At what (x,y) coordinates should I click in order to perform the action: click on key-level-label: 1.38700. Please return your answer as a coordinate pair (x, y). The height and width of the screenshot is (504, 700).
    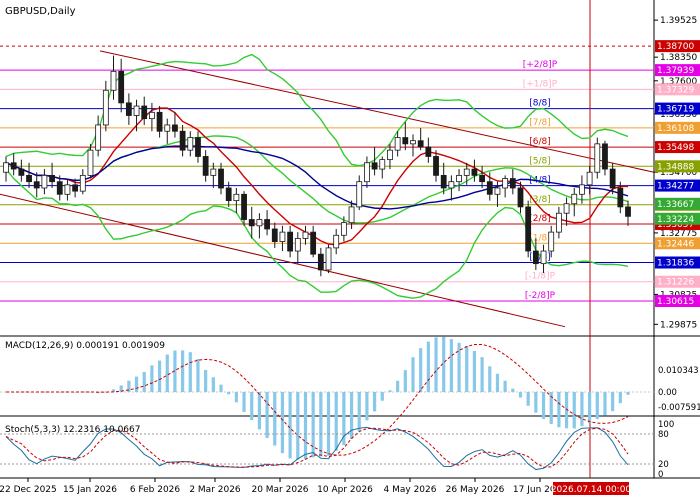
    Looking at the image, I should click on (675, 47).